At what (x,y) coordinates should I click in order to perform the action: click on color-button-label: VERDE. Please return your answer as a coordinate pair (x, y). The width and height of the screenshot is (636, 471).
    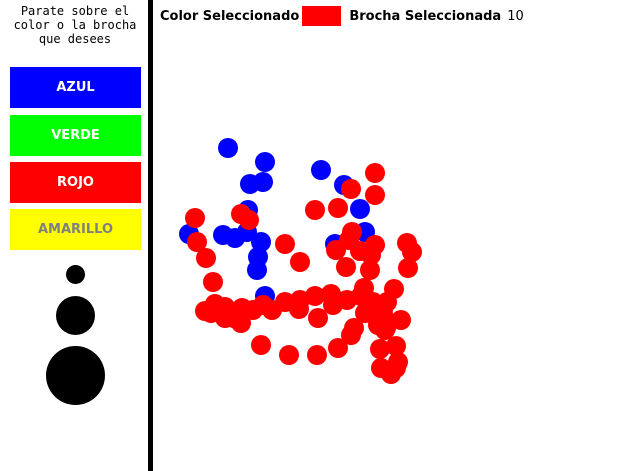
    Looking at the image, I should click on (75, 135).